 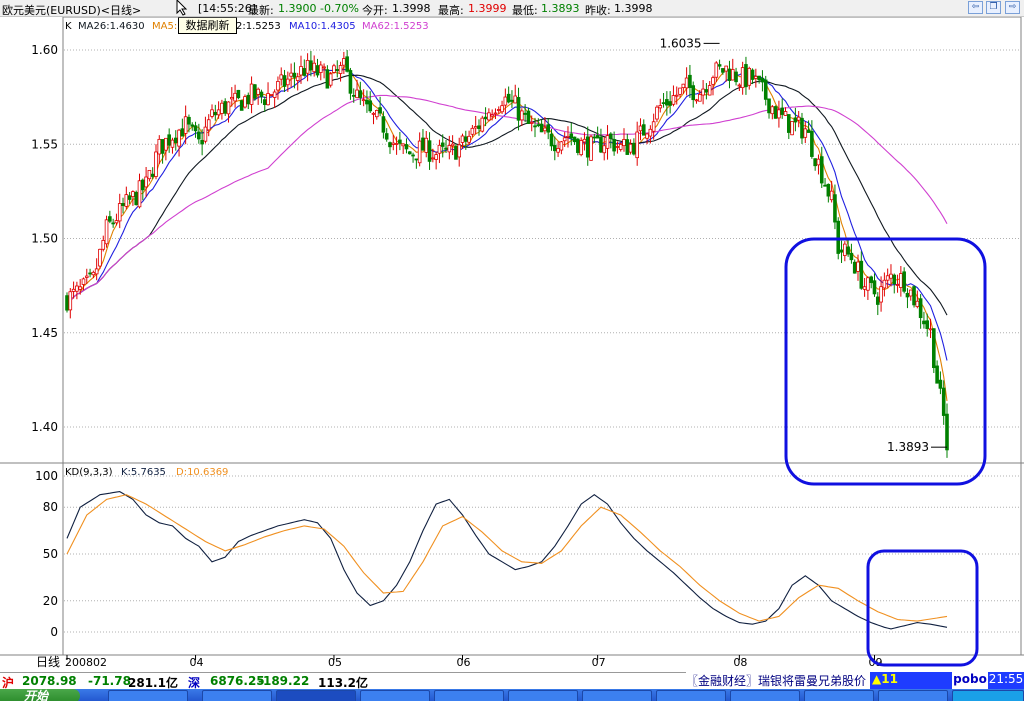 I want to click on forward-icon: ⇨, so click(x=1012, y=7).